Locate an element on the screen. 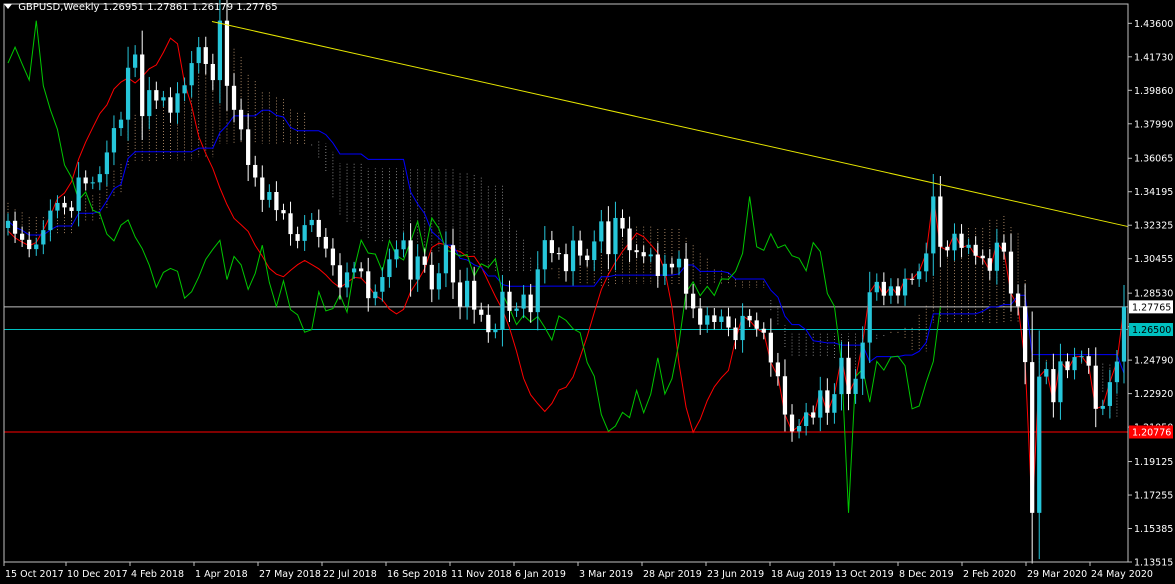 This screenshot has height=584, width=1175. x-tick-label: 15 Oct 2017 is located at coordinates (34, 574).